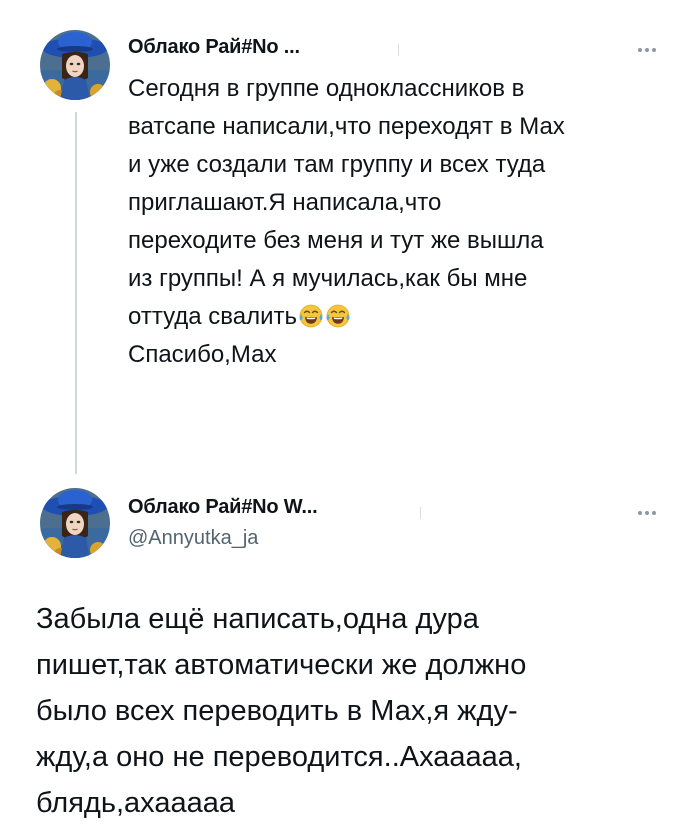 The width and height of the screenshot is (700, 839). I want to click on tweet-line: блядь,ахааааа, so click(135, 803).